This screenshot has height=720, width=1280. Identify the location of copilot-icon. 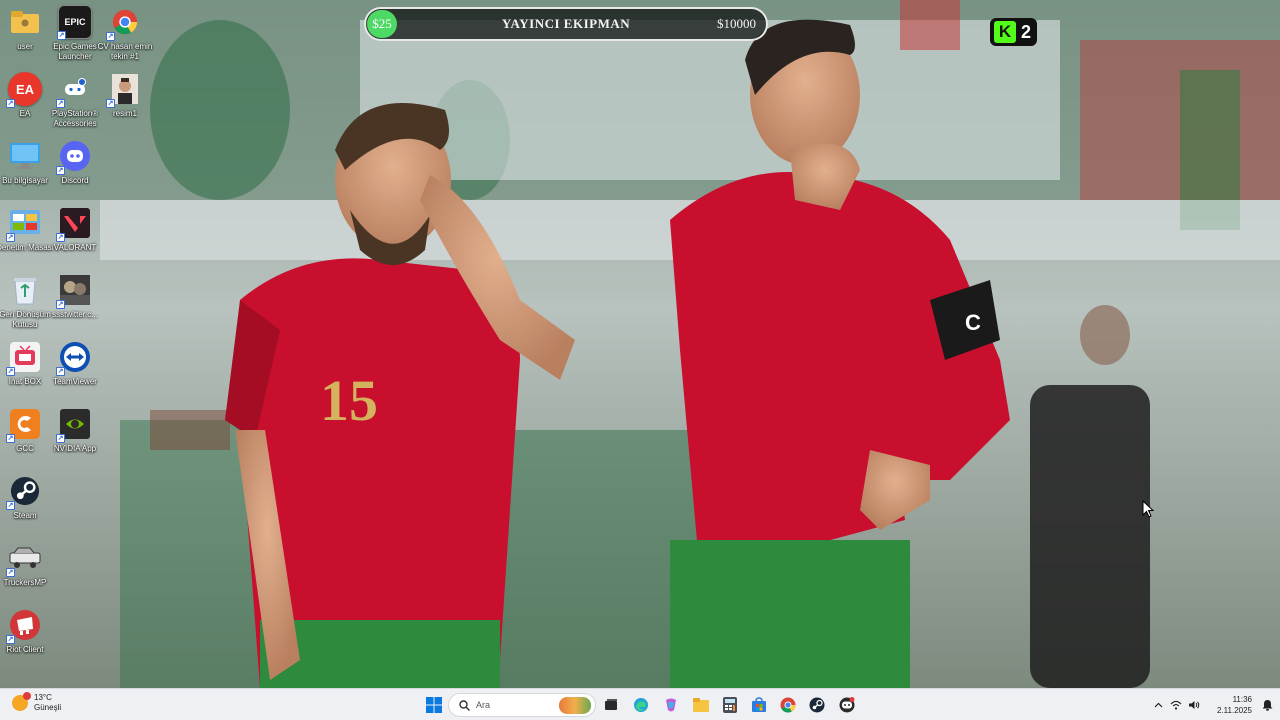
(671, 705).